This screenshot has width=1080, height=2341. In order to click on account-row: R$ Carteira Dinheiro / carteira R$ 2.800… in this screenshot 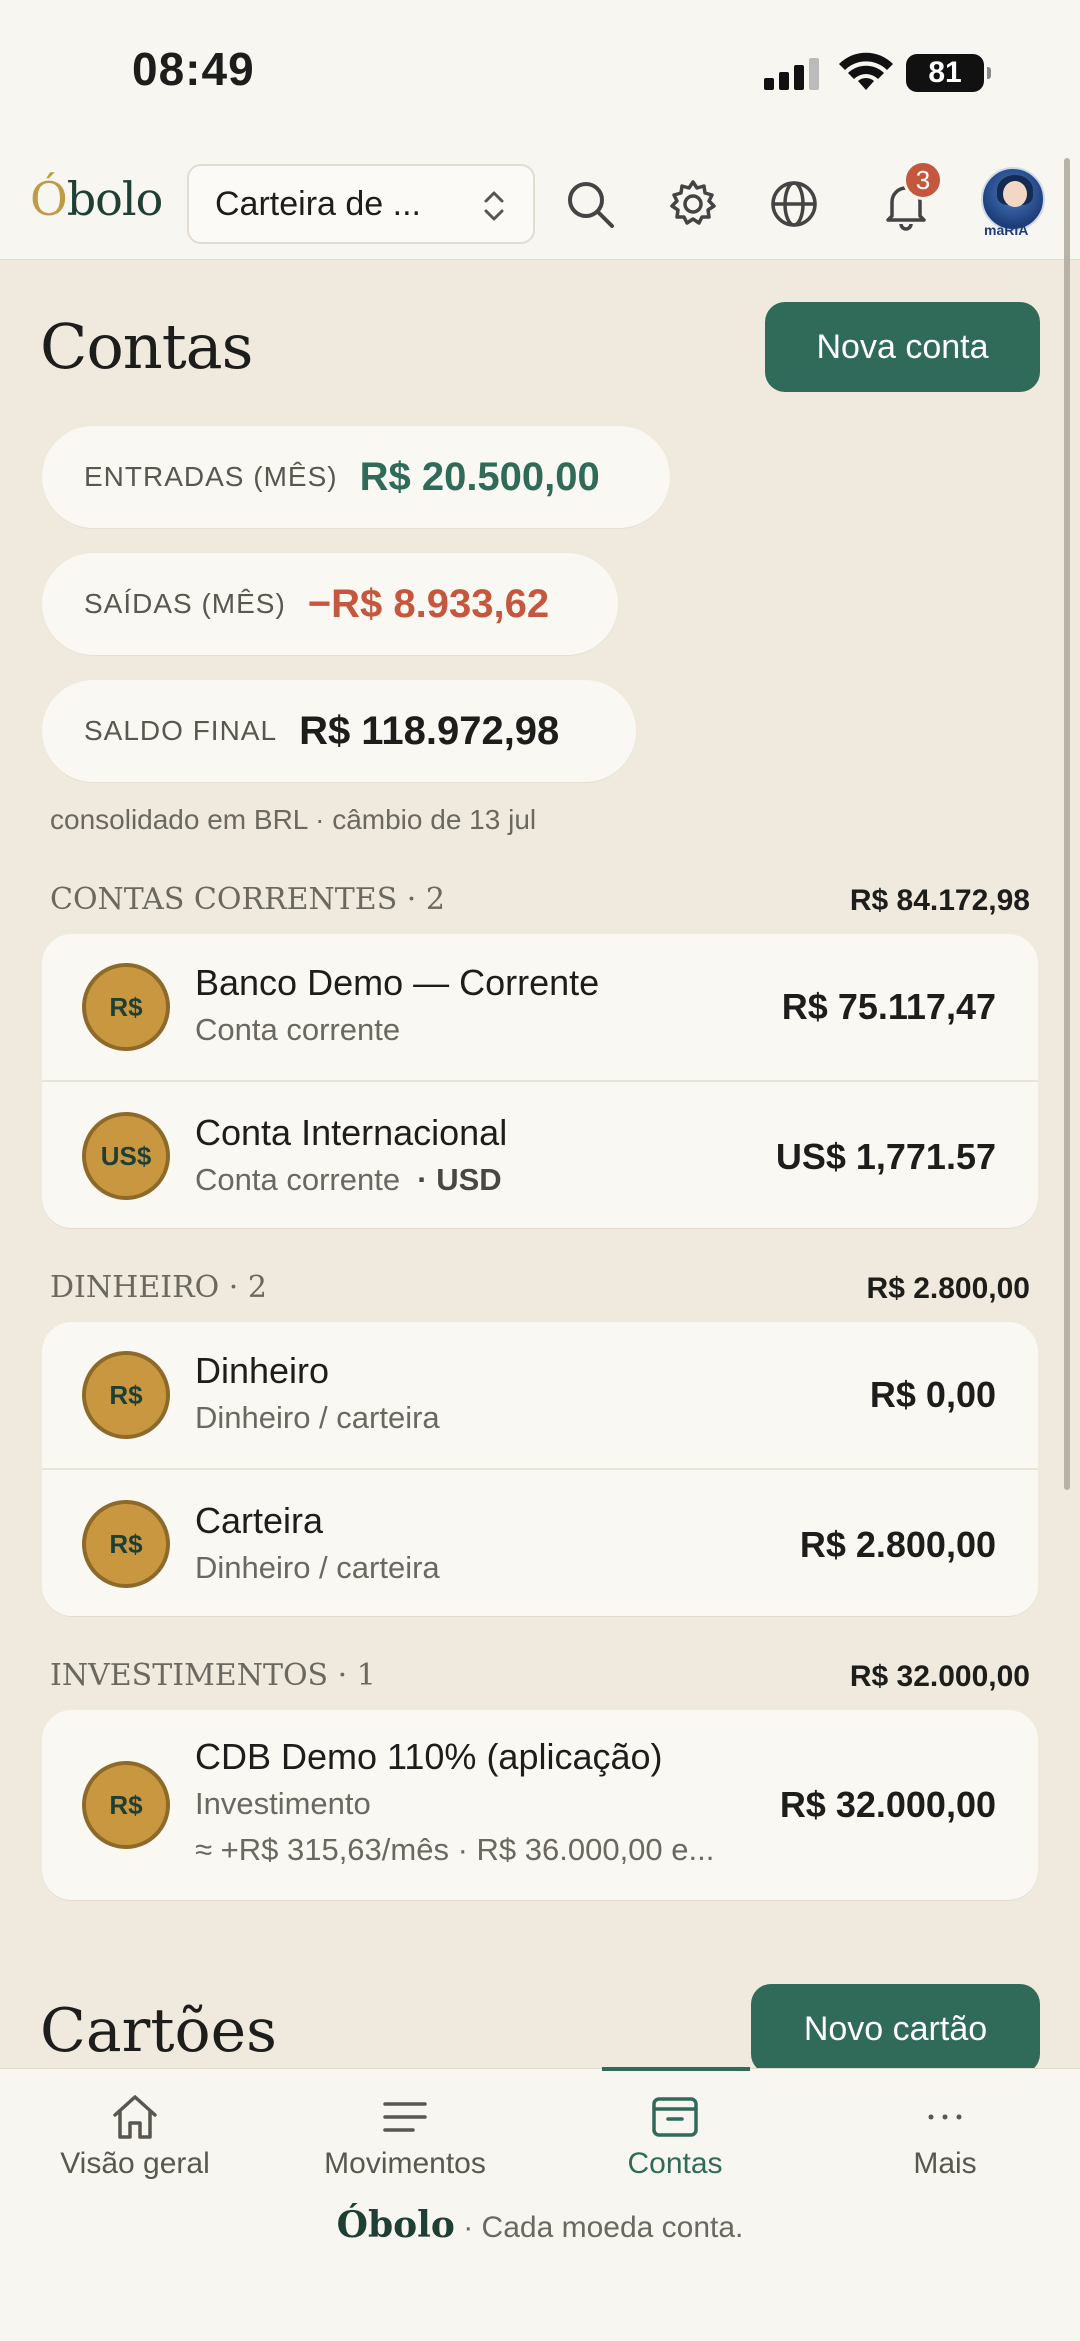, I will do `click(540, 1542)`.